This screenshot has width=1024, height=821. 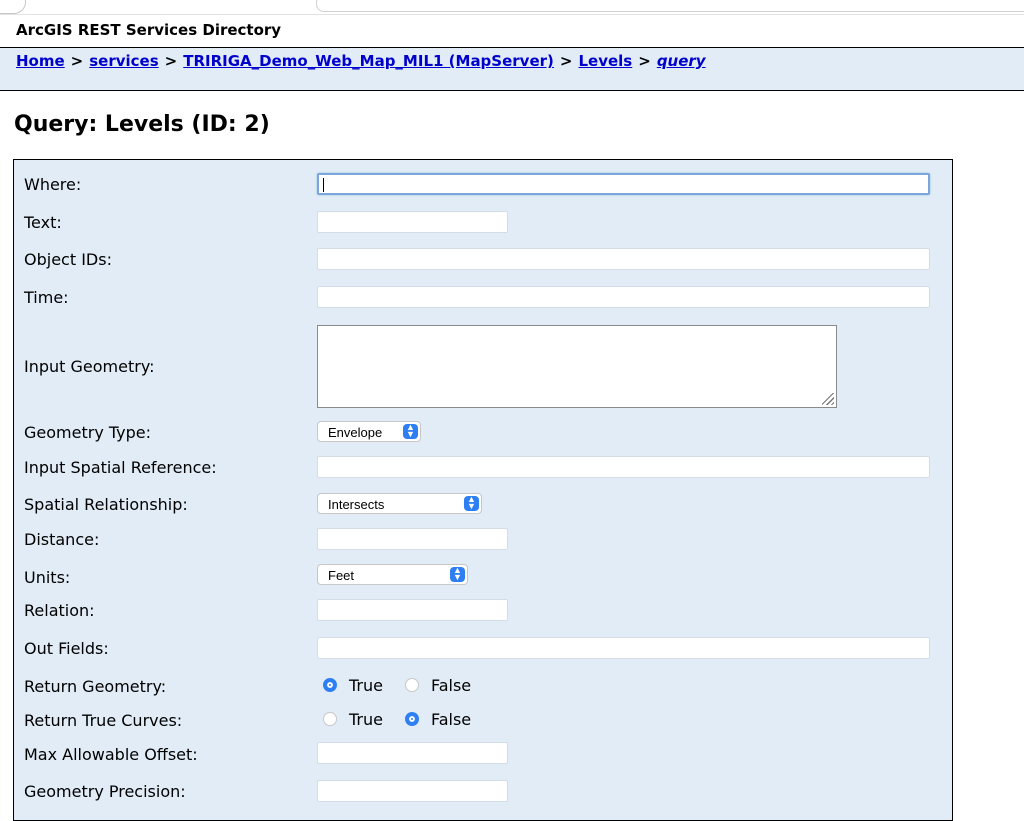 What do you see at coordinates (40, 61) in the screenshot?
I see `breadcrumb-home-link: Home` at bounding box center [40, 61].